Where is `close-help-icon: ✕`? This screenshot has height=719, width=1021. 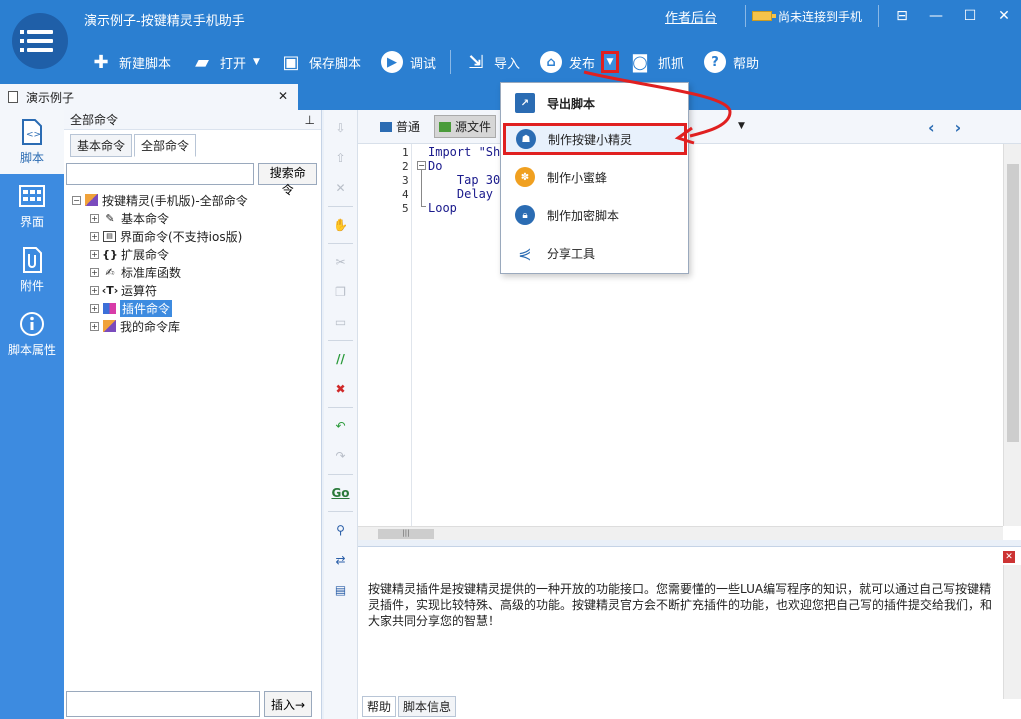 close-help-icon: ✕ is located at coordinates (1009, 557).